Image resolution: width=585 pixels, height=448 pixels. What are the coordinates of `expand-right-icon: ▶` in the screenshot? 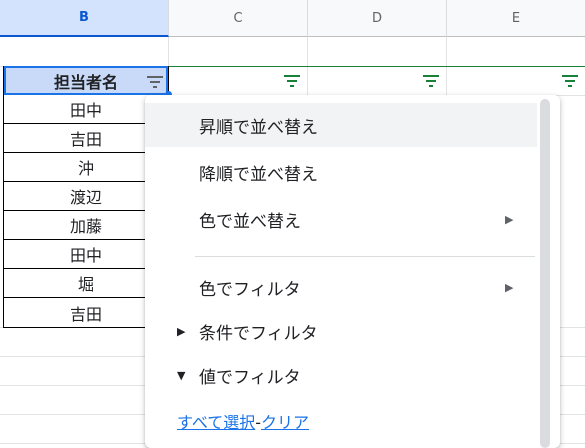 It's located at (181, 331).